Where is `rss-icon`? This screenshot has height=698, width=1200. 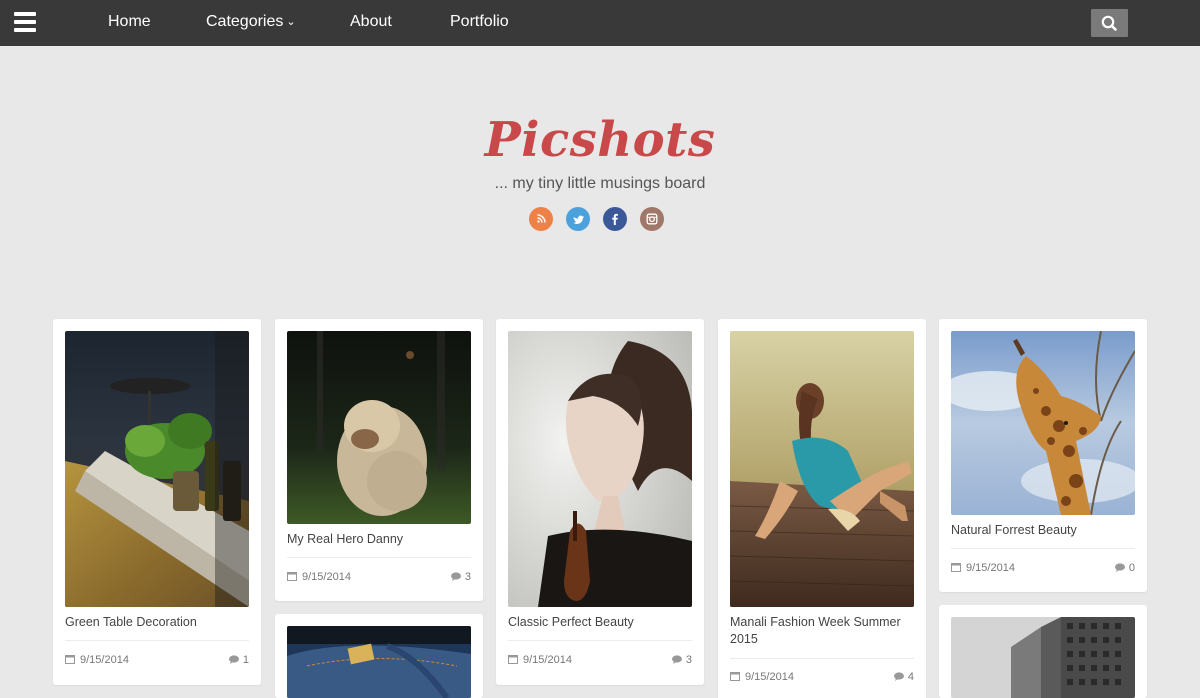 rss-icon is located at coordinates (541, 218).